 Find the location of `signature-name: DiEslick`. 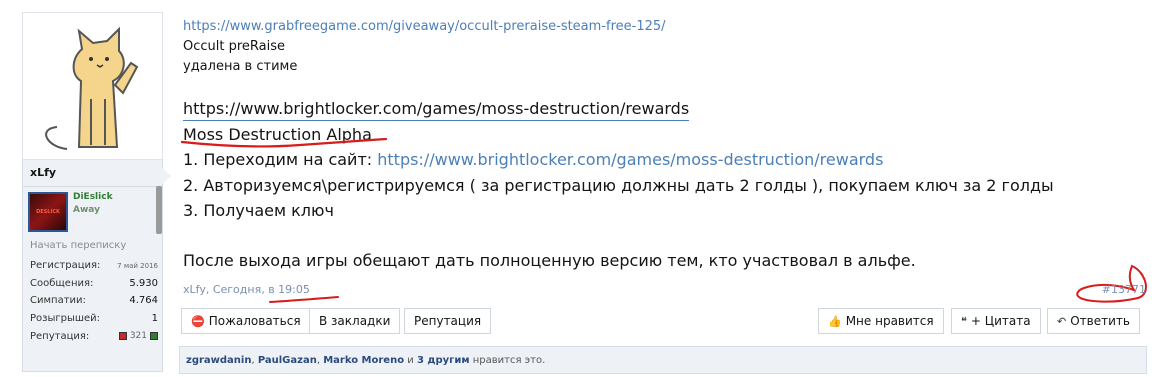

signature-name: DiEslick is located at coordinates (93, 197).